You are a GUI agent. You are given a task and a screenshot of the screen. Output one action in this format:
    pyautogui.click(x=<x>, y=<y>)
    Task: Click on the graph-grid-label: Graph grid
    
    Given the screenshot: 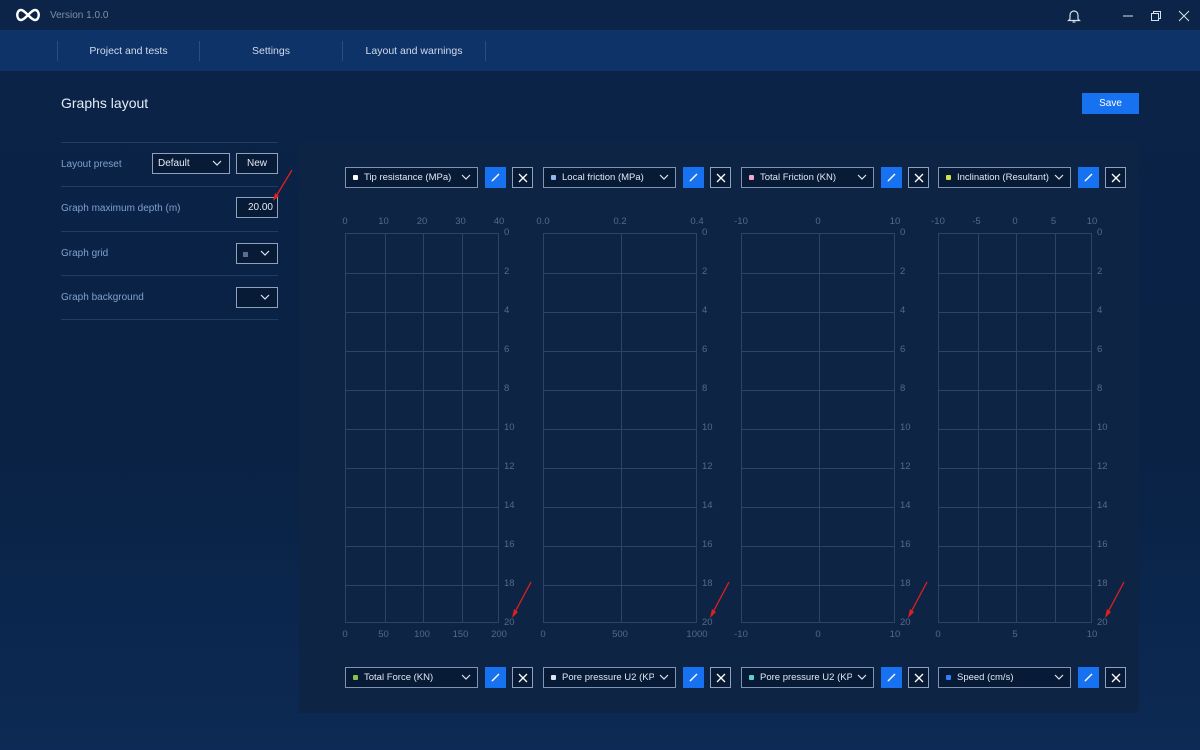 What is the action you would take?
    pyautogui.click(x=85, y=253)
    